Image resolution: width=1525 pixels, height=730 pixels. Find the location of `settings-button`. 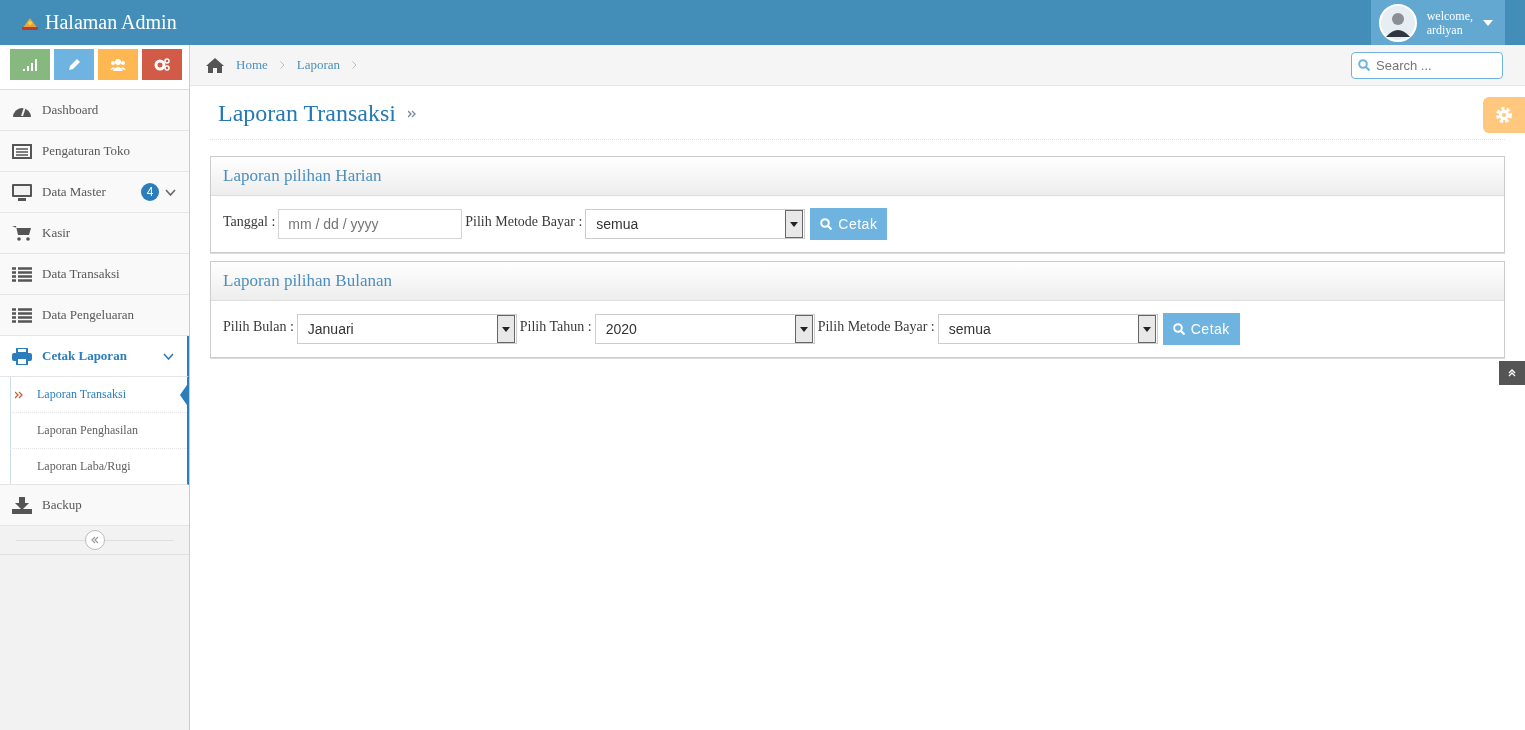

settings-button is located at coordinates (1504, 115).